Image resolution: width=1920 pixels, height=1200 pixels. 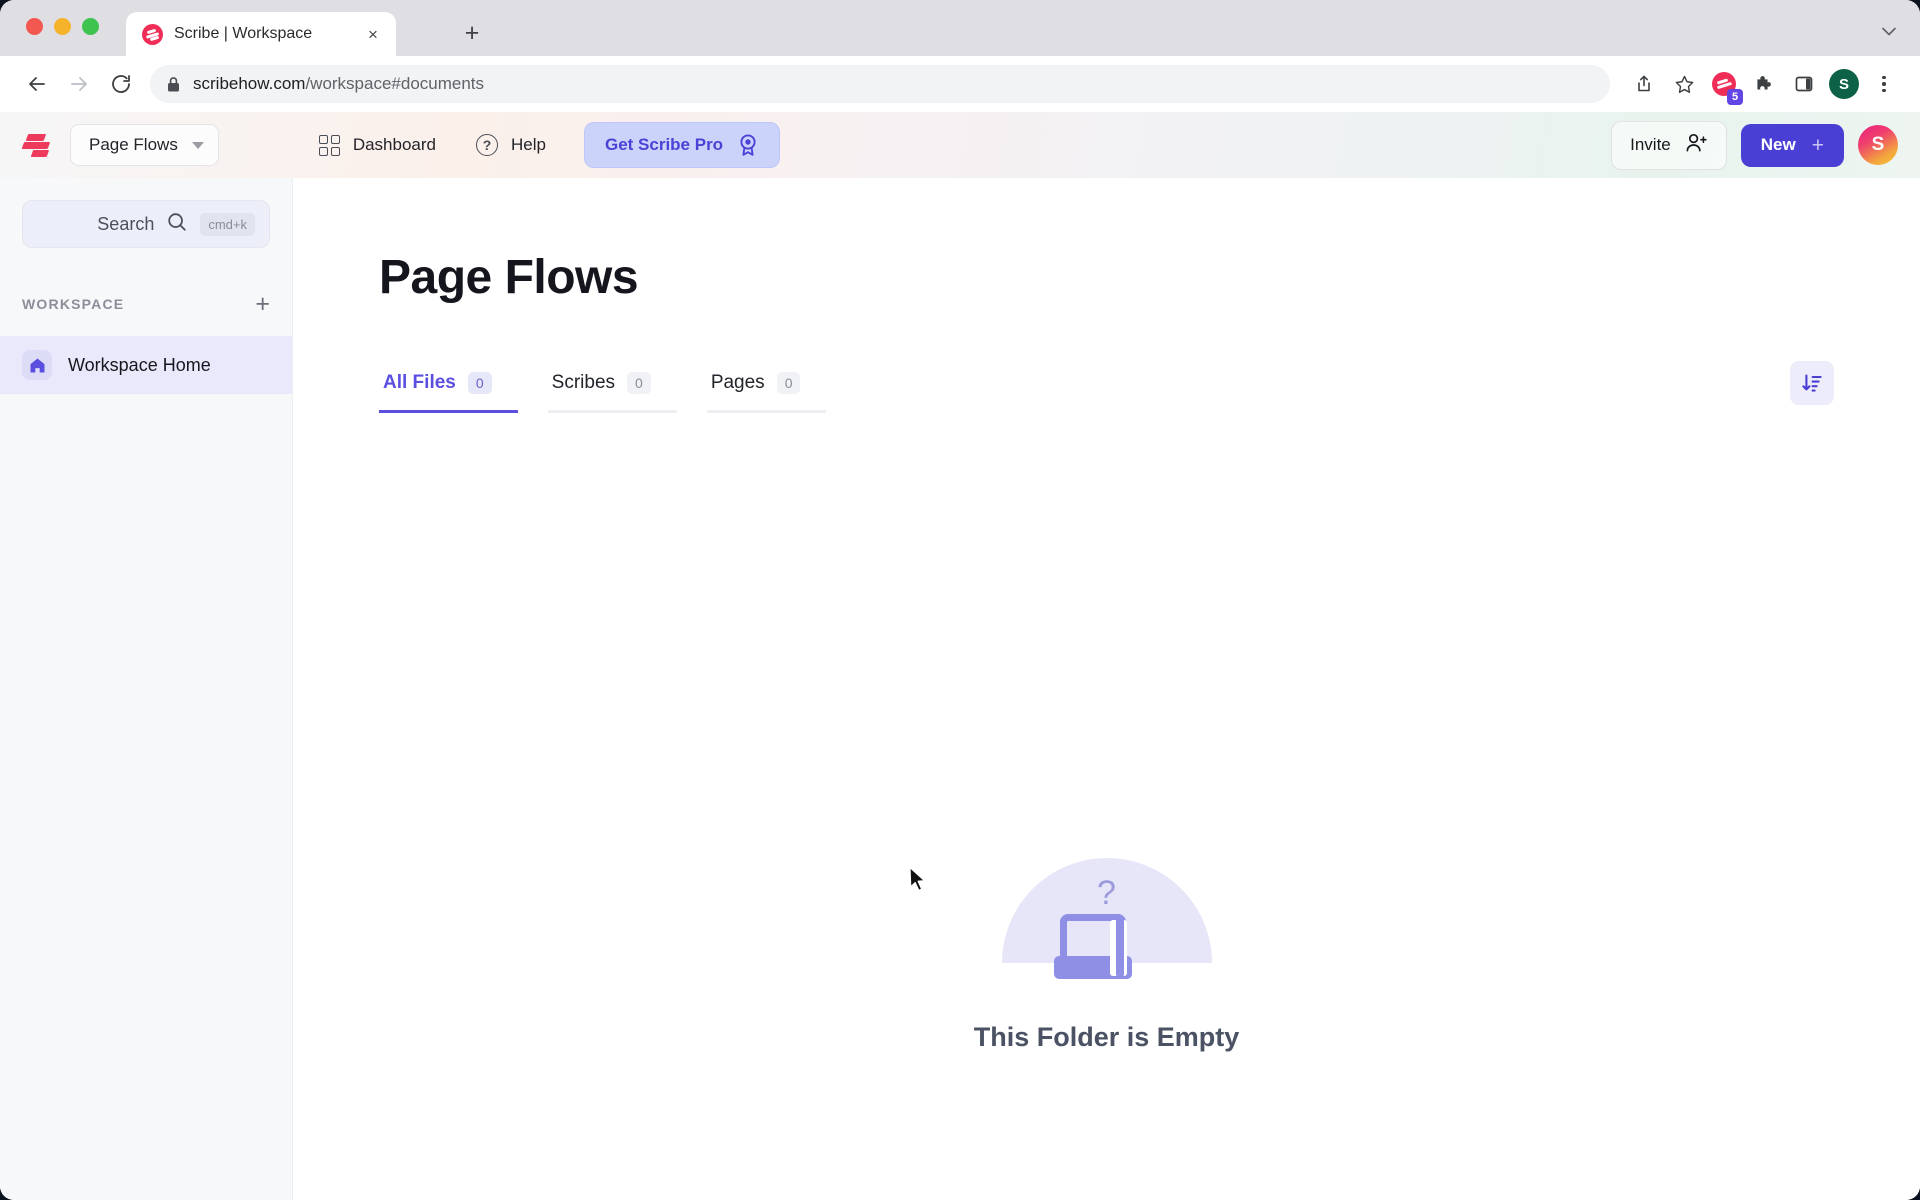 I want to click on sort-descending-icon, so click(x=1812, y=383).